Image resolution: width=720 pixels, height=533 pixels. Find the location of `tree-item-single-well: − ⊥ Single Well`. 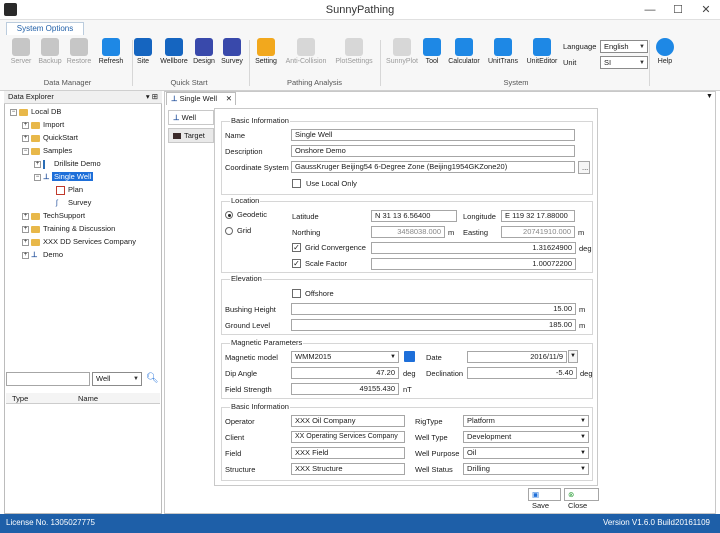

tree-item-single-well: − ⊥ Single Well is located at coordinates (64, 176).